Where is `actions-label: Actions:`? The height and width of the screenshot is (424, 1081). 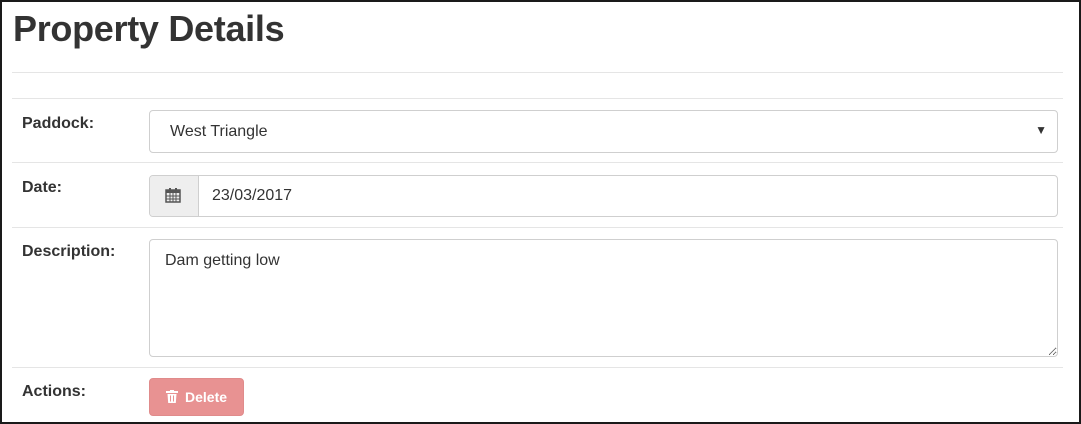 actions-label: Actions: is located at coordinates (54, 391).